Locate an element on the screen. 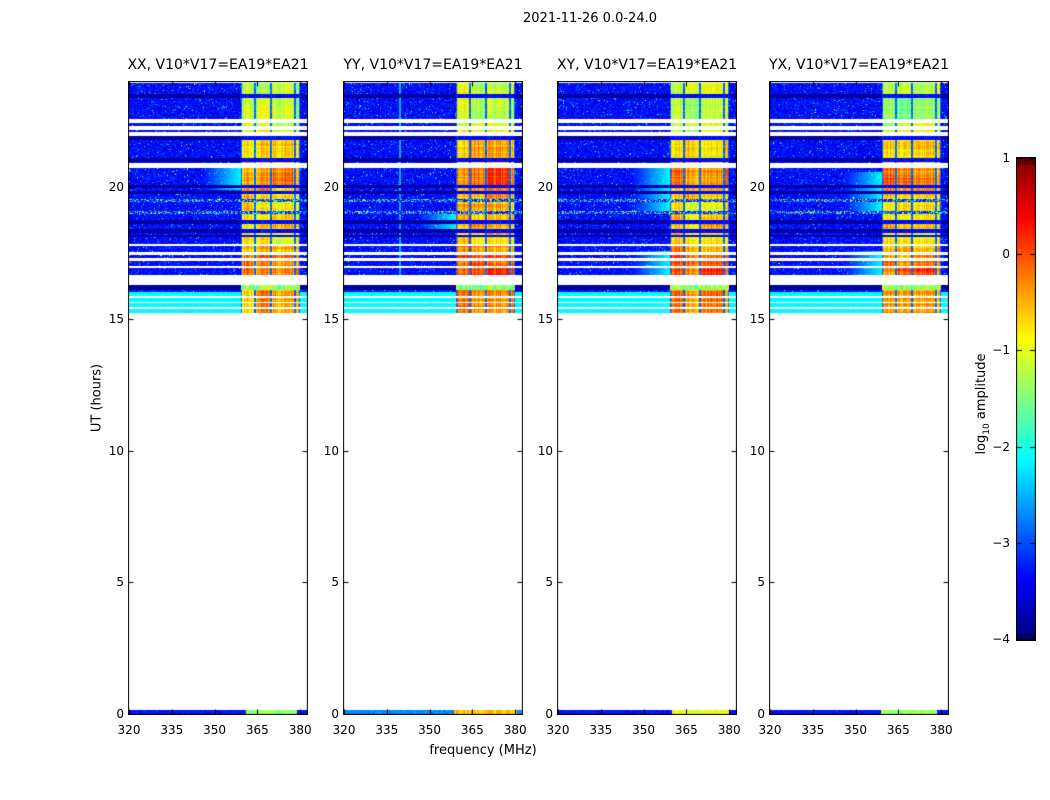 This screenshot has height=800, width=1050. colorbar-tick-label: −2 is located at coordinates (1001, 446).